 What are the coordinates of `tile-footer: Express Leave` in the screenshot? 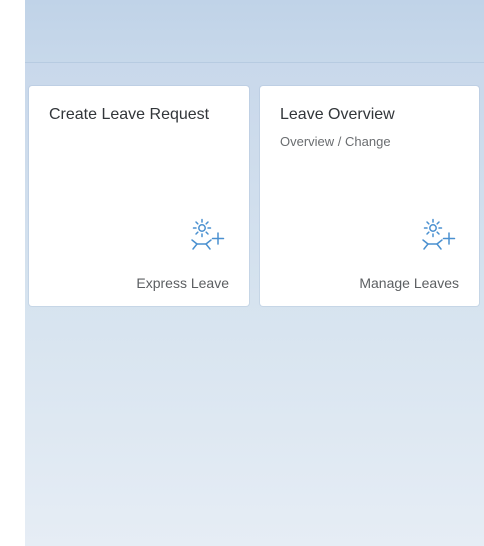 It's located at (182, 283).